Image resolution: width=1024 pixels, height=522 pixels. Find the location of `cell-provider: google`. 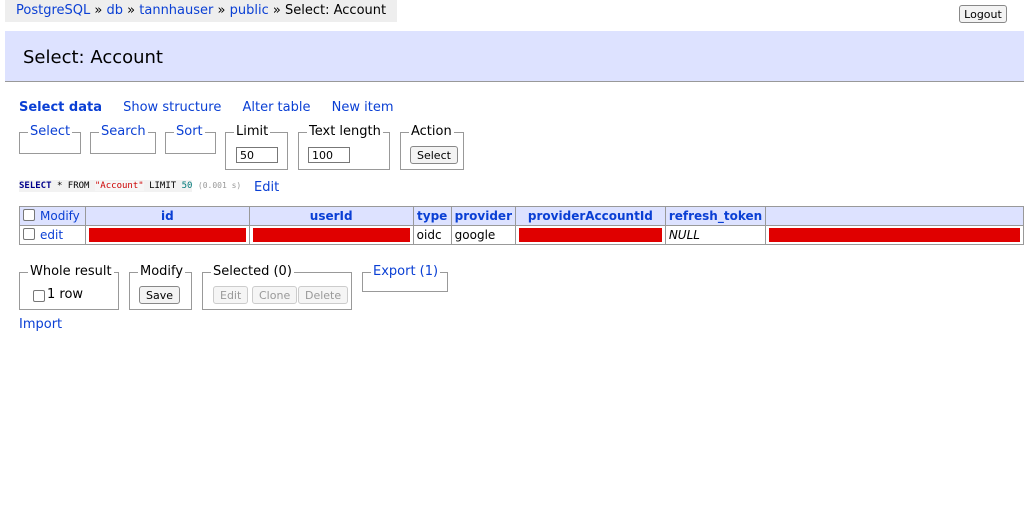

cell-provider: google is located at coordinates (483, 235).